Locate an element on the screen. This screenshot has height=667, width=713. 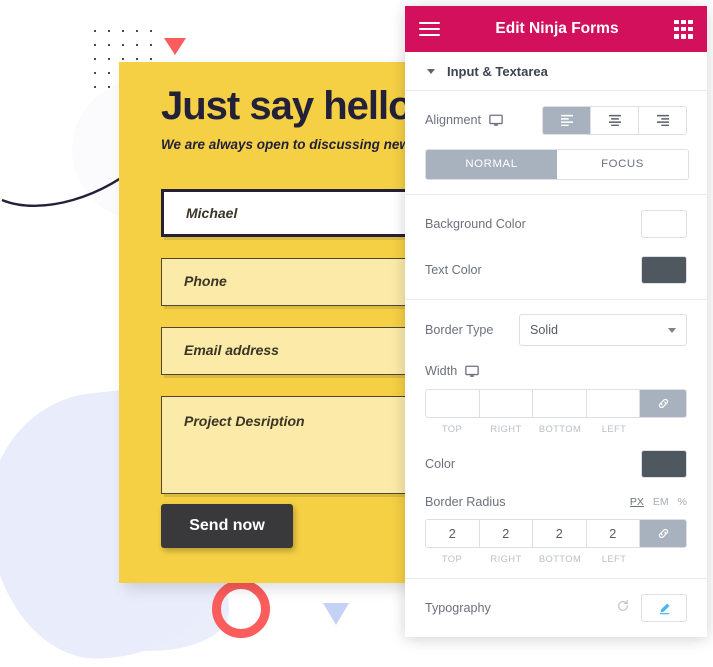
caret-down-icon is located at coordinates (431, 71).